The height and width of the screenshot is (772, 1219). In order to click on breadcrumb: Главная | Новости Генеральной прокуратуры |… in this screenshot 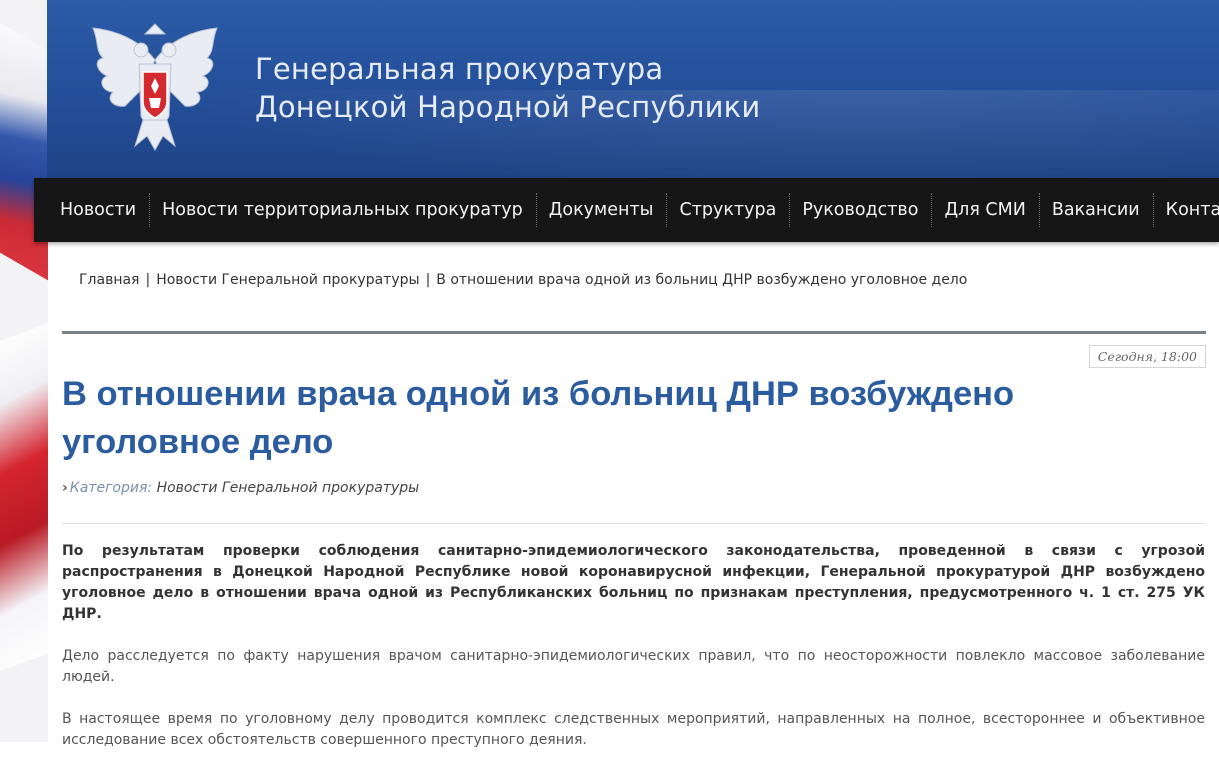, I will do `click(523, 280)`.